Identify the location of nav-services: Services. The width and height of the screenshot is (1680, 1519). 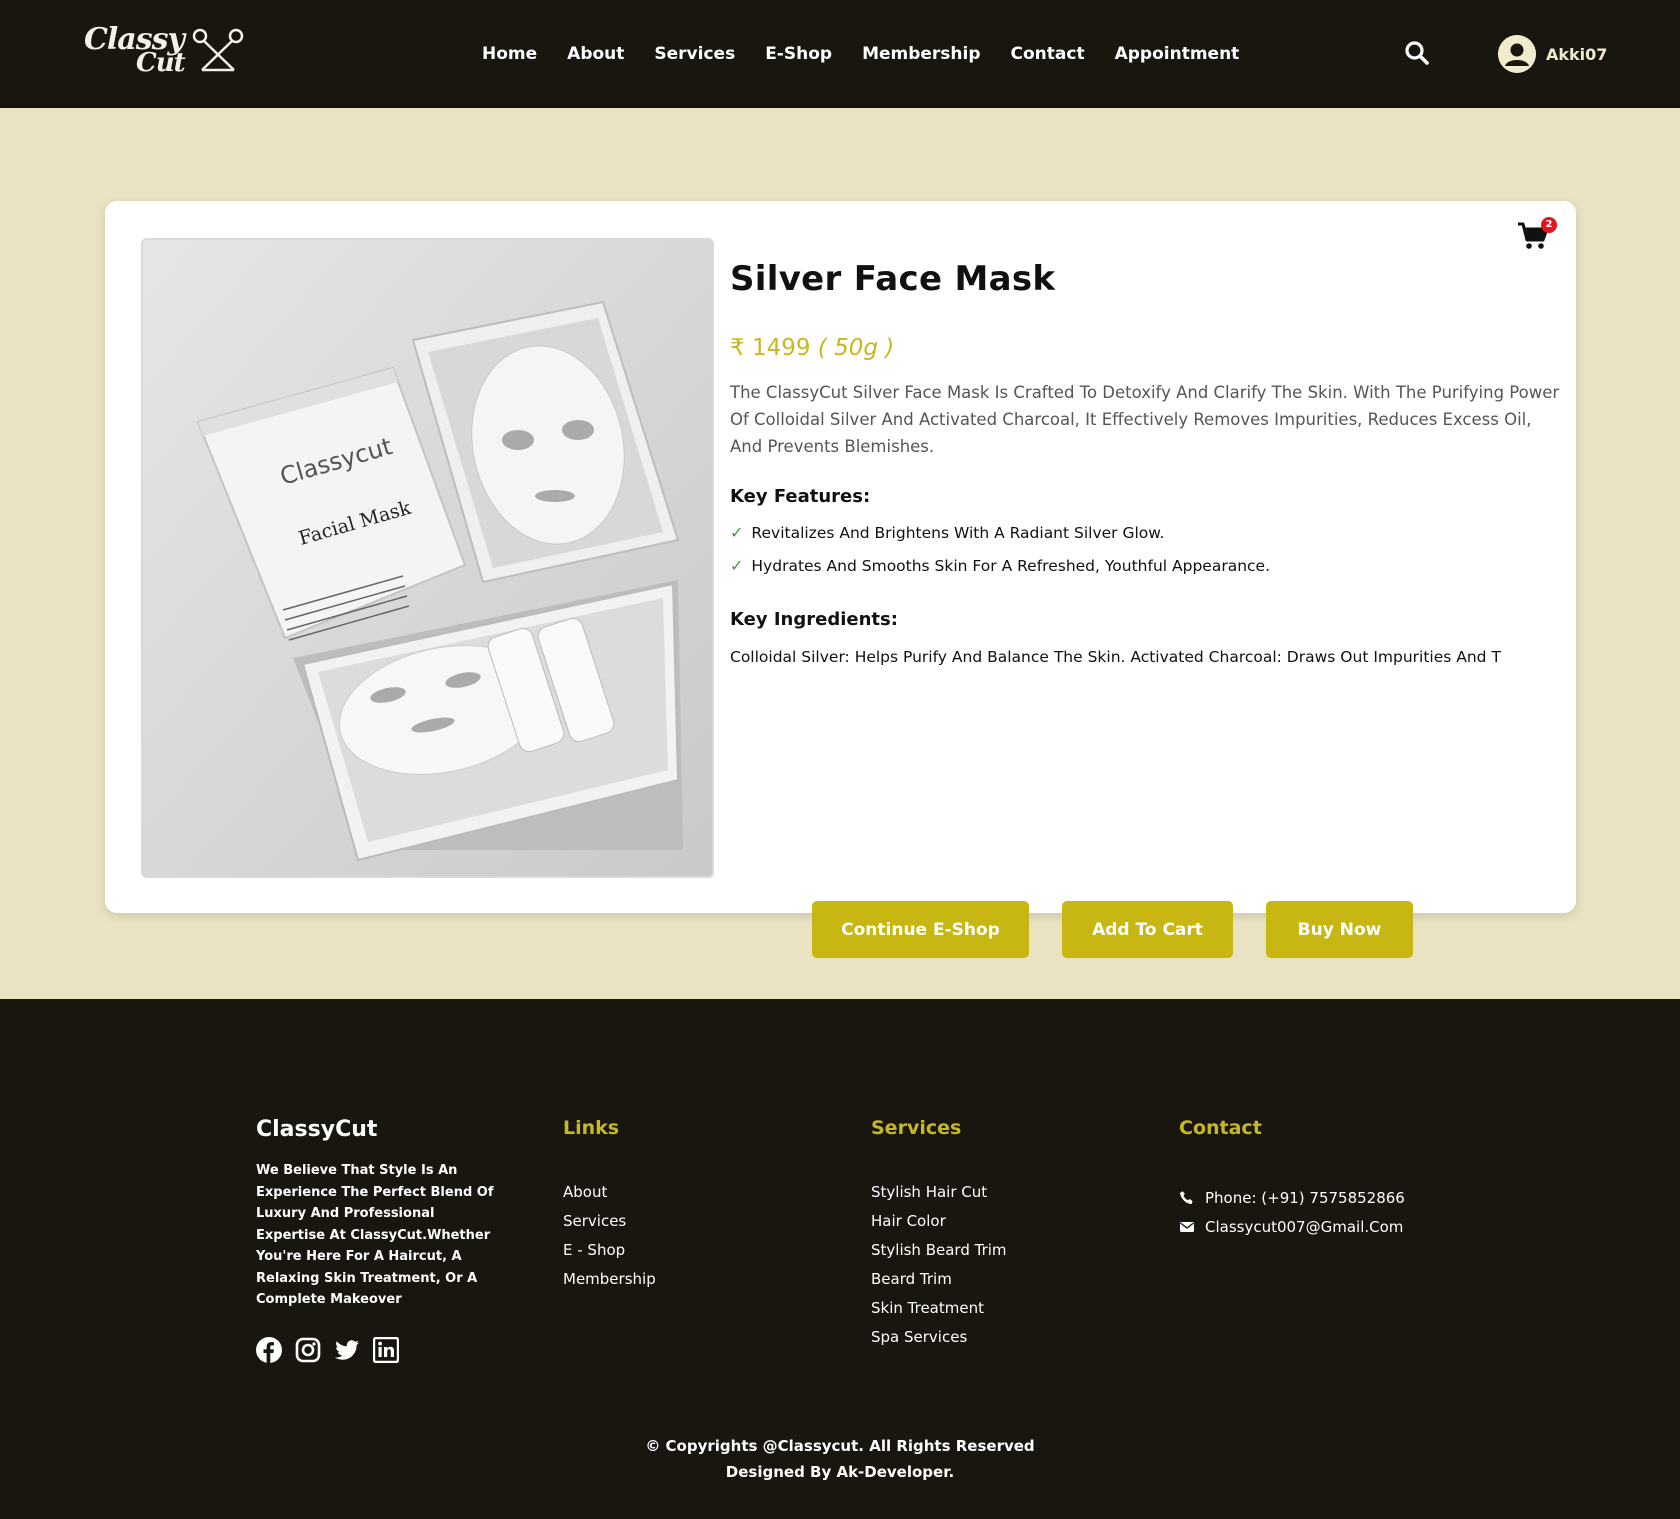
(694, 54).